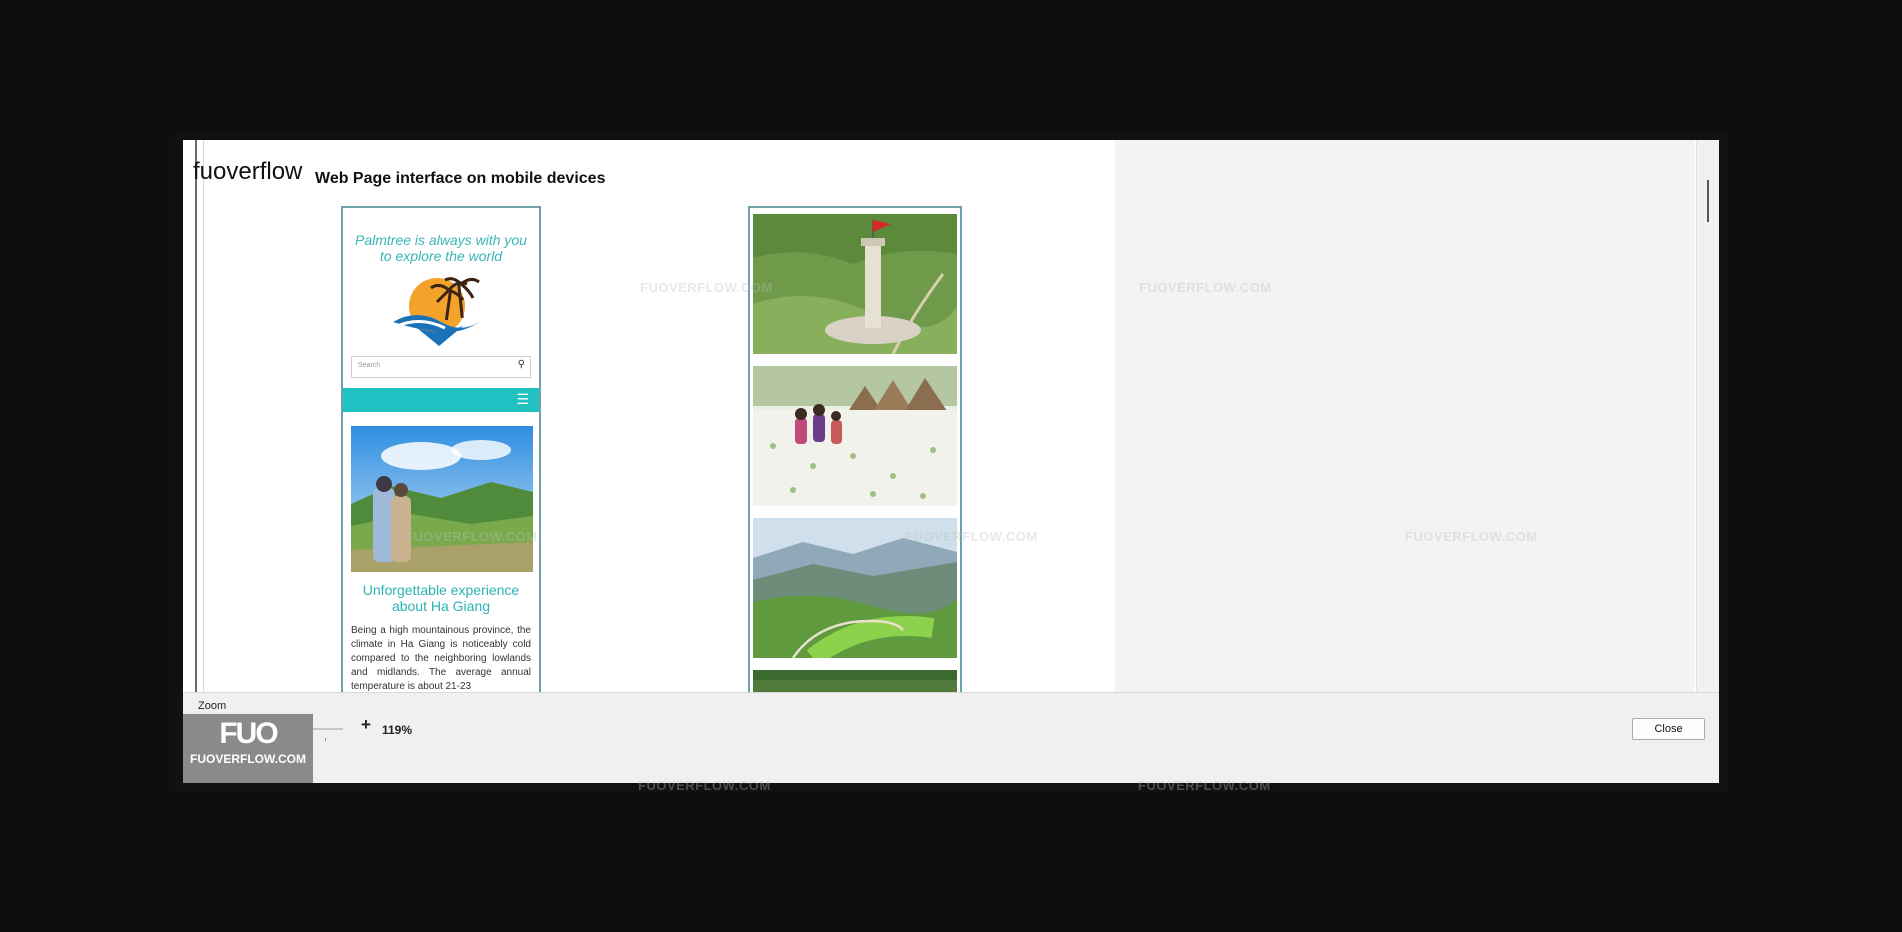  Describe the element at coordinates (1668, 729) in the screenshot. I see `close-button: Close` at that location.